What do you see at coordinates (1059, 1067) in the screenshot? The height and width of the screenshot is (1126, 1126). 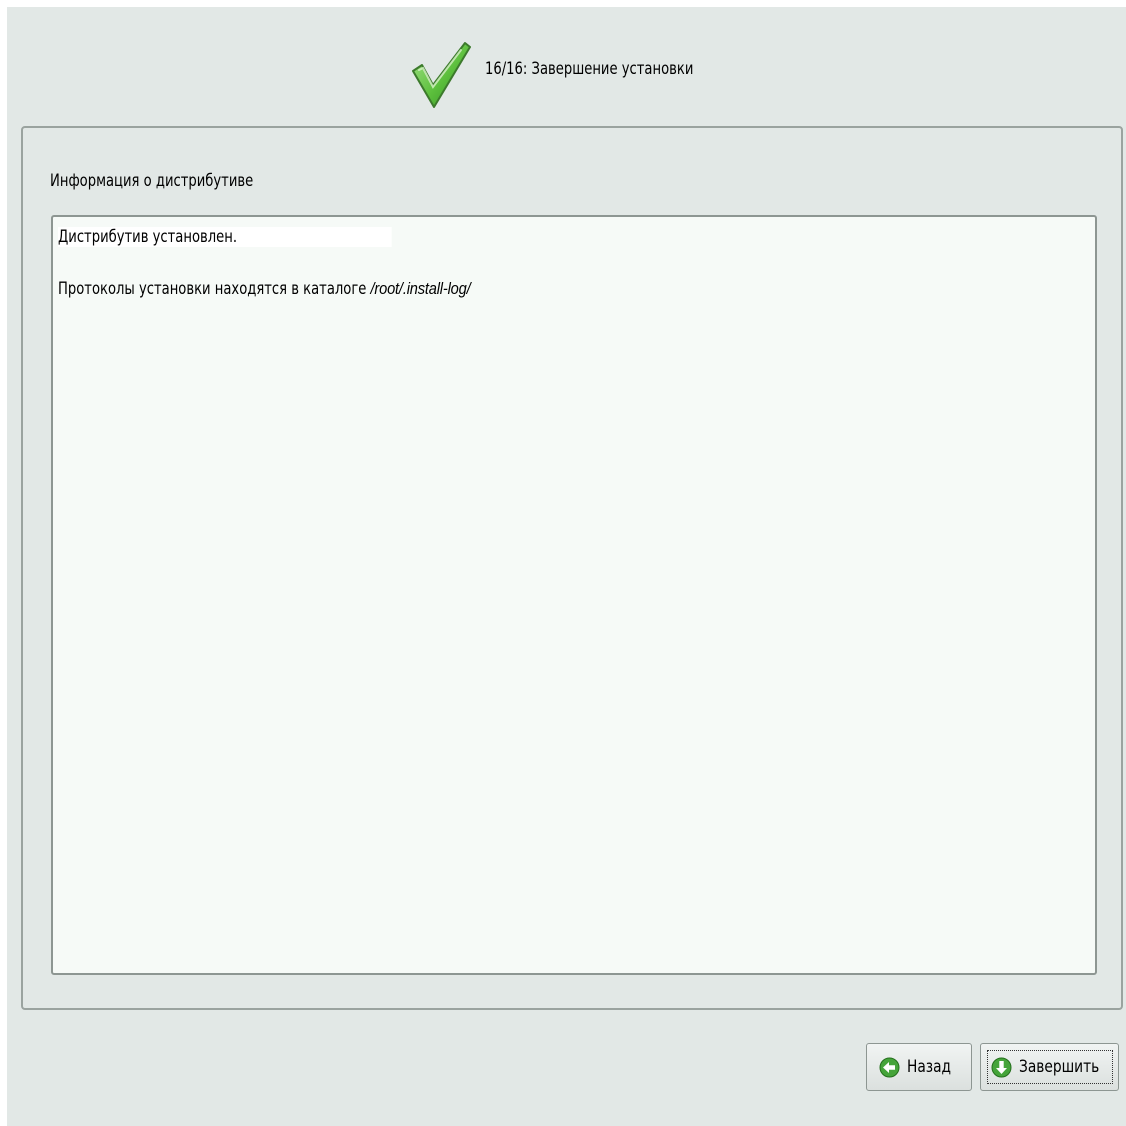 I see `finish-button-label: Завершить` at bounding box center [1059, 1067].